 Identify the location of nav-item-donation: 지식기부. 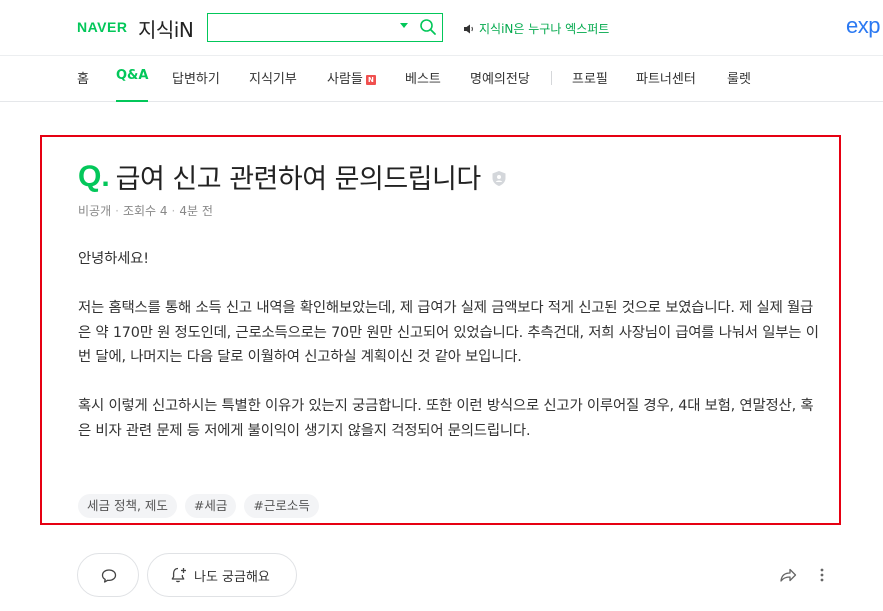
(273, 85).